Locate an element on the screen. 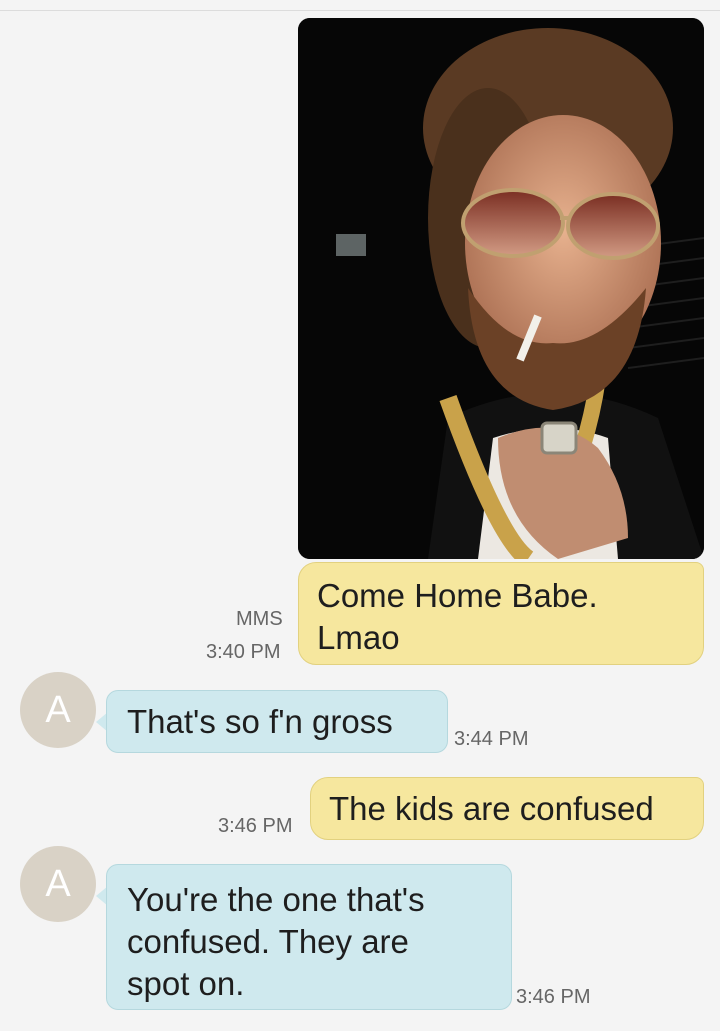 The width and height of the screenshot is (720, 1031). message-timestamp: 3:40 PM is located at coordinates (243, 652).